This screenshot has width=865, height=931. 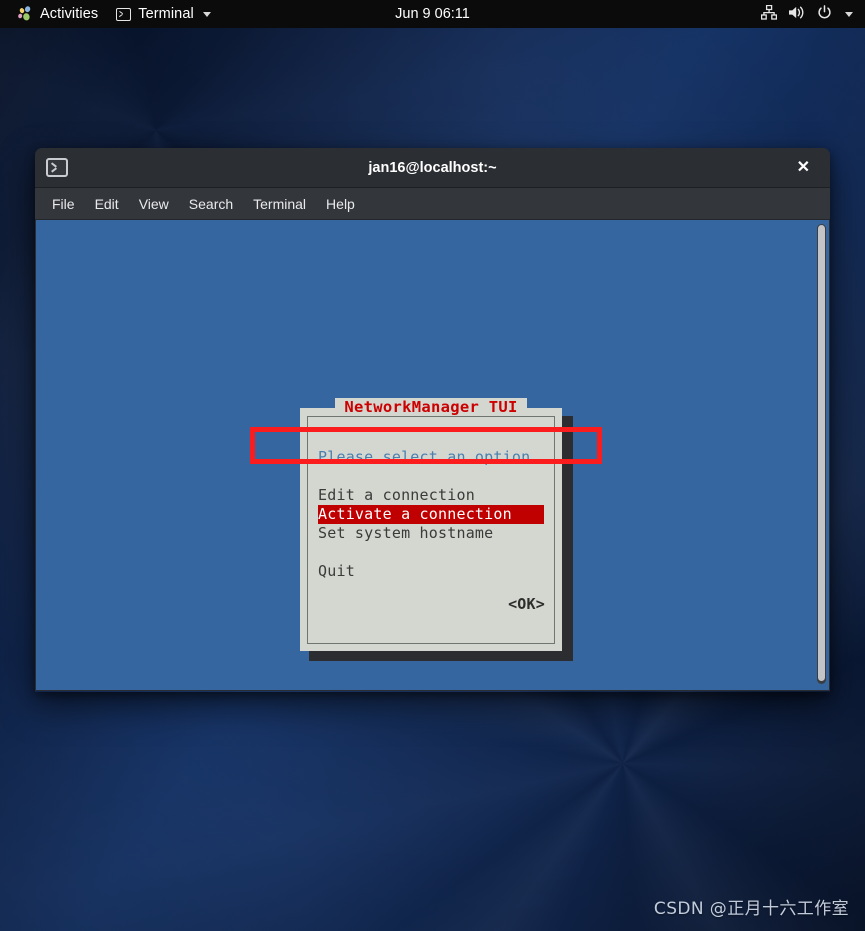 What do you see at coordinates (431, 514) in the screenshot?
I see `option-activate-a-connection: Activate a connection` at bounding box center [431, 514].